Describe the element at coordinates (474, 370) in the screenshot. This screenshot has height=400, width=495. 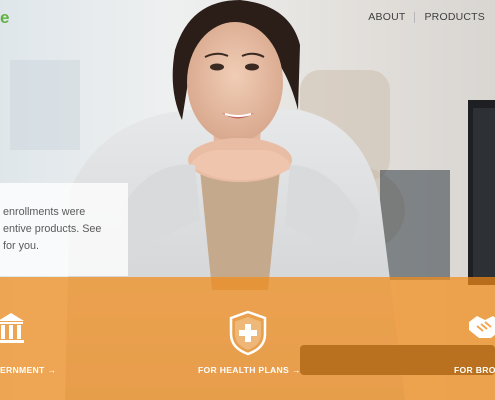
I see `for-brokers-label: FOR BRO` at that location.